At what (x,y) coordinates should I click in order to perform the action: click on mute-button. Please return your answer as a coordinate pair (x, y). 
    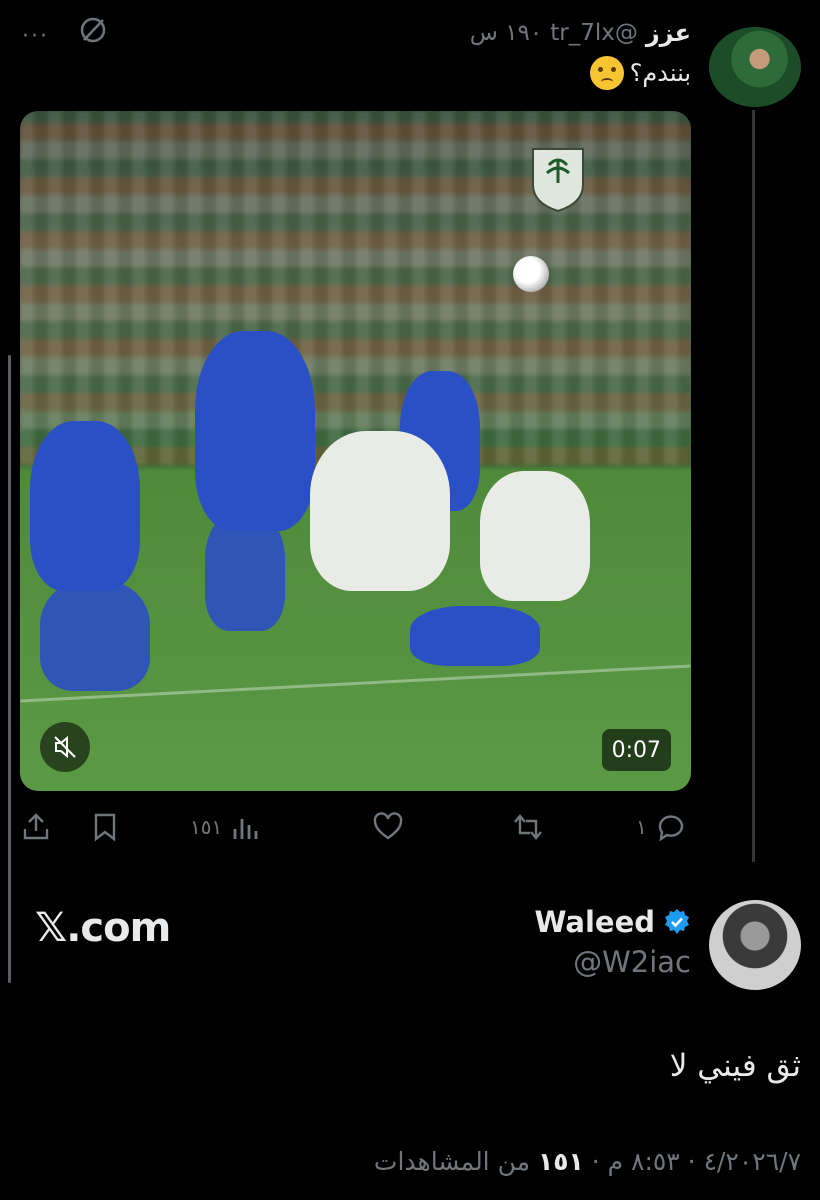
    Looking at the image, I should click on (65, 747).